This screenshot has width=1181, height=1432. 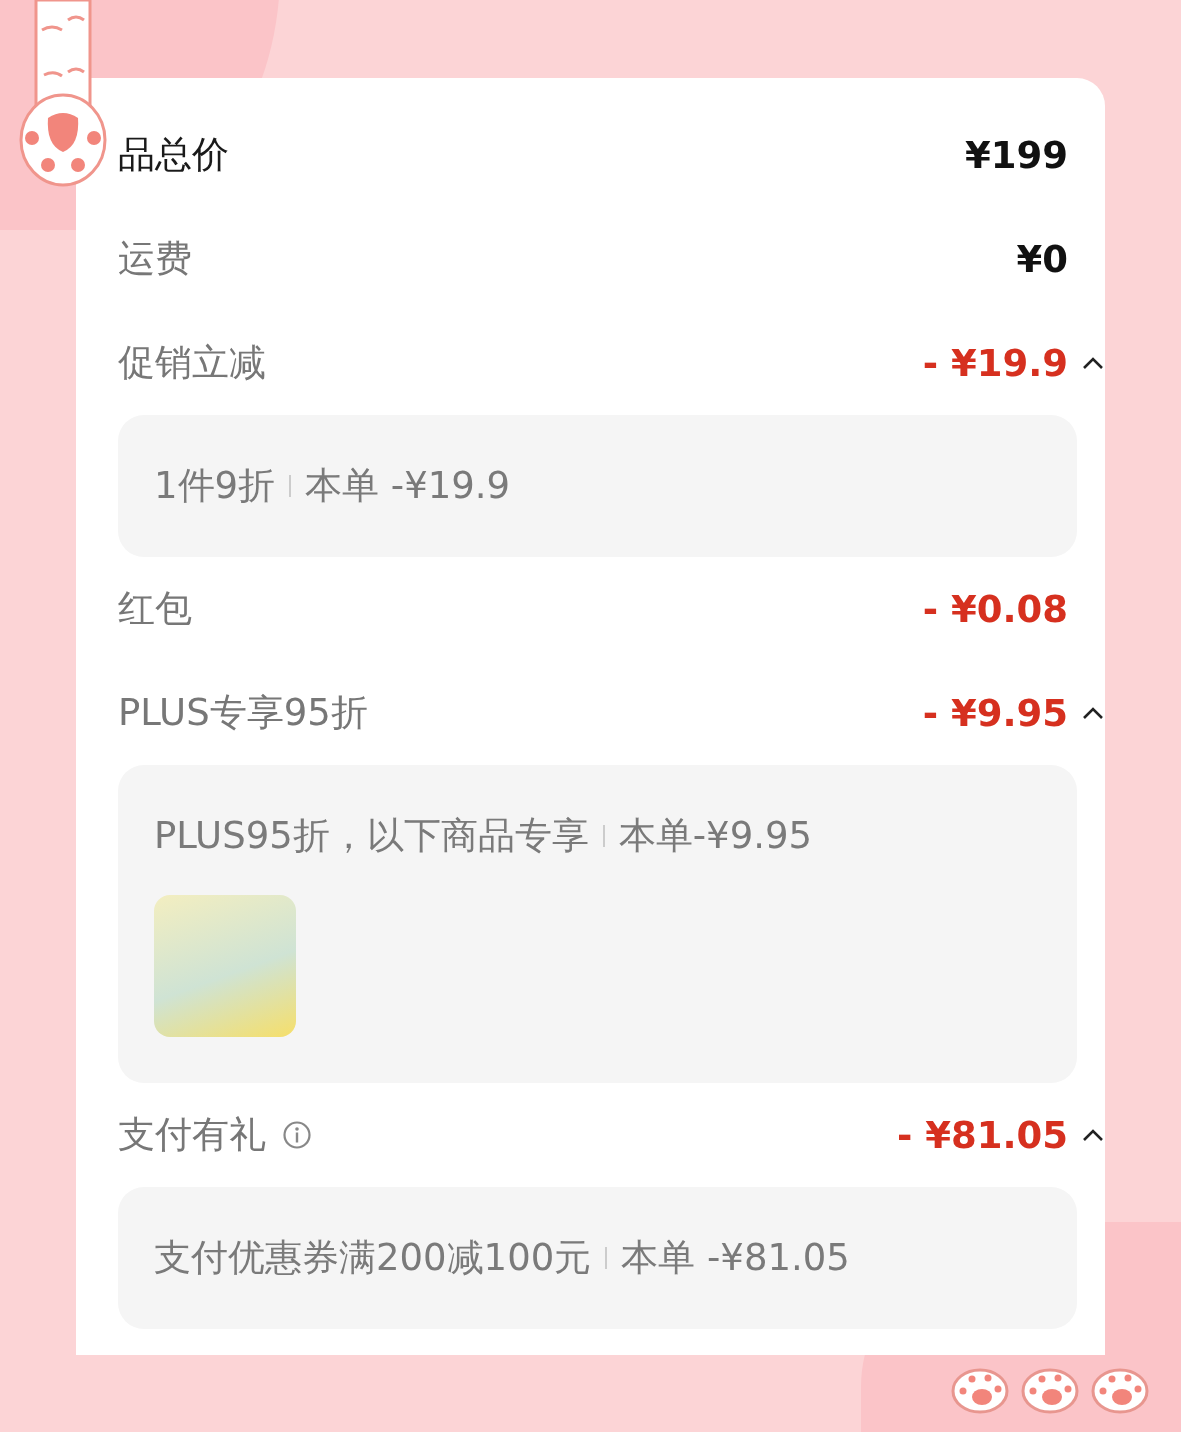 I want to click on offer-saving: 本单 -¥19.9, so click(x=408, y=486).